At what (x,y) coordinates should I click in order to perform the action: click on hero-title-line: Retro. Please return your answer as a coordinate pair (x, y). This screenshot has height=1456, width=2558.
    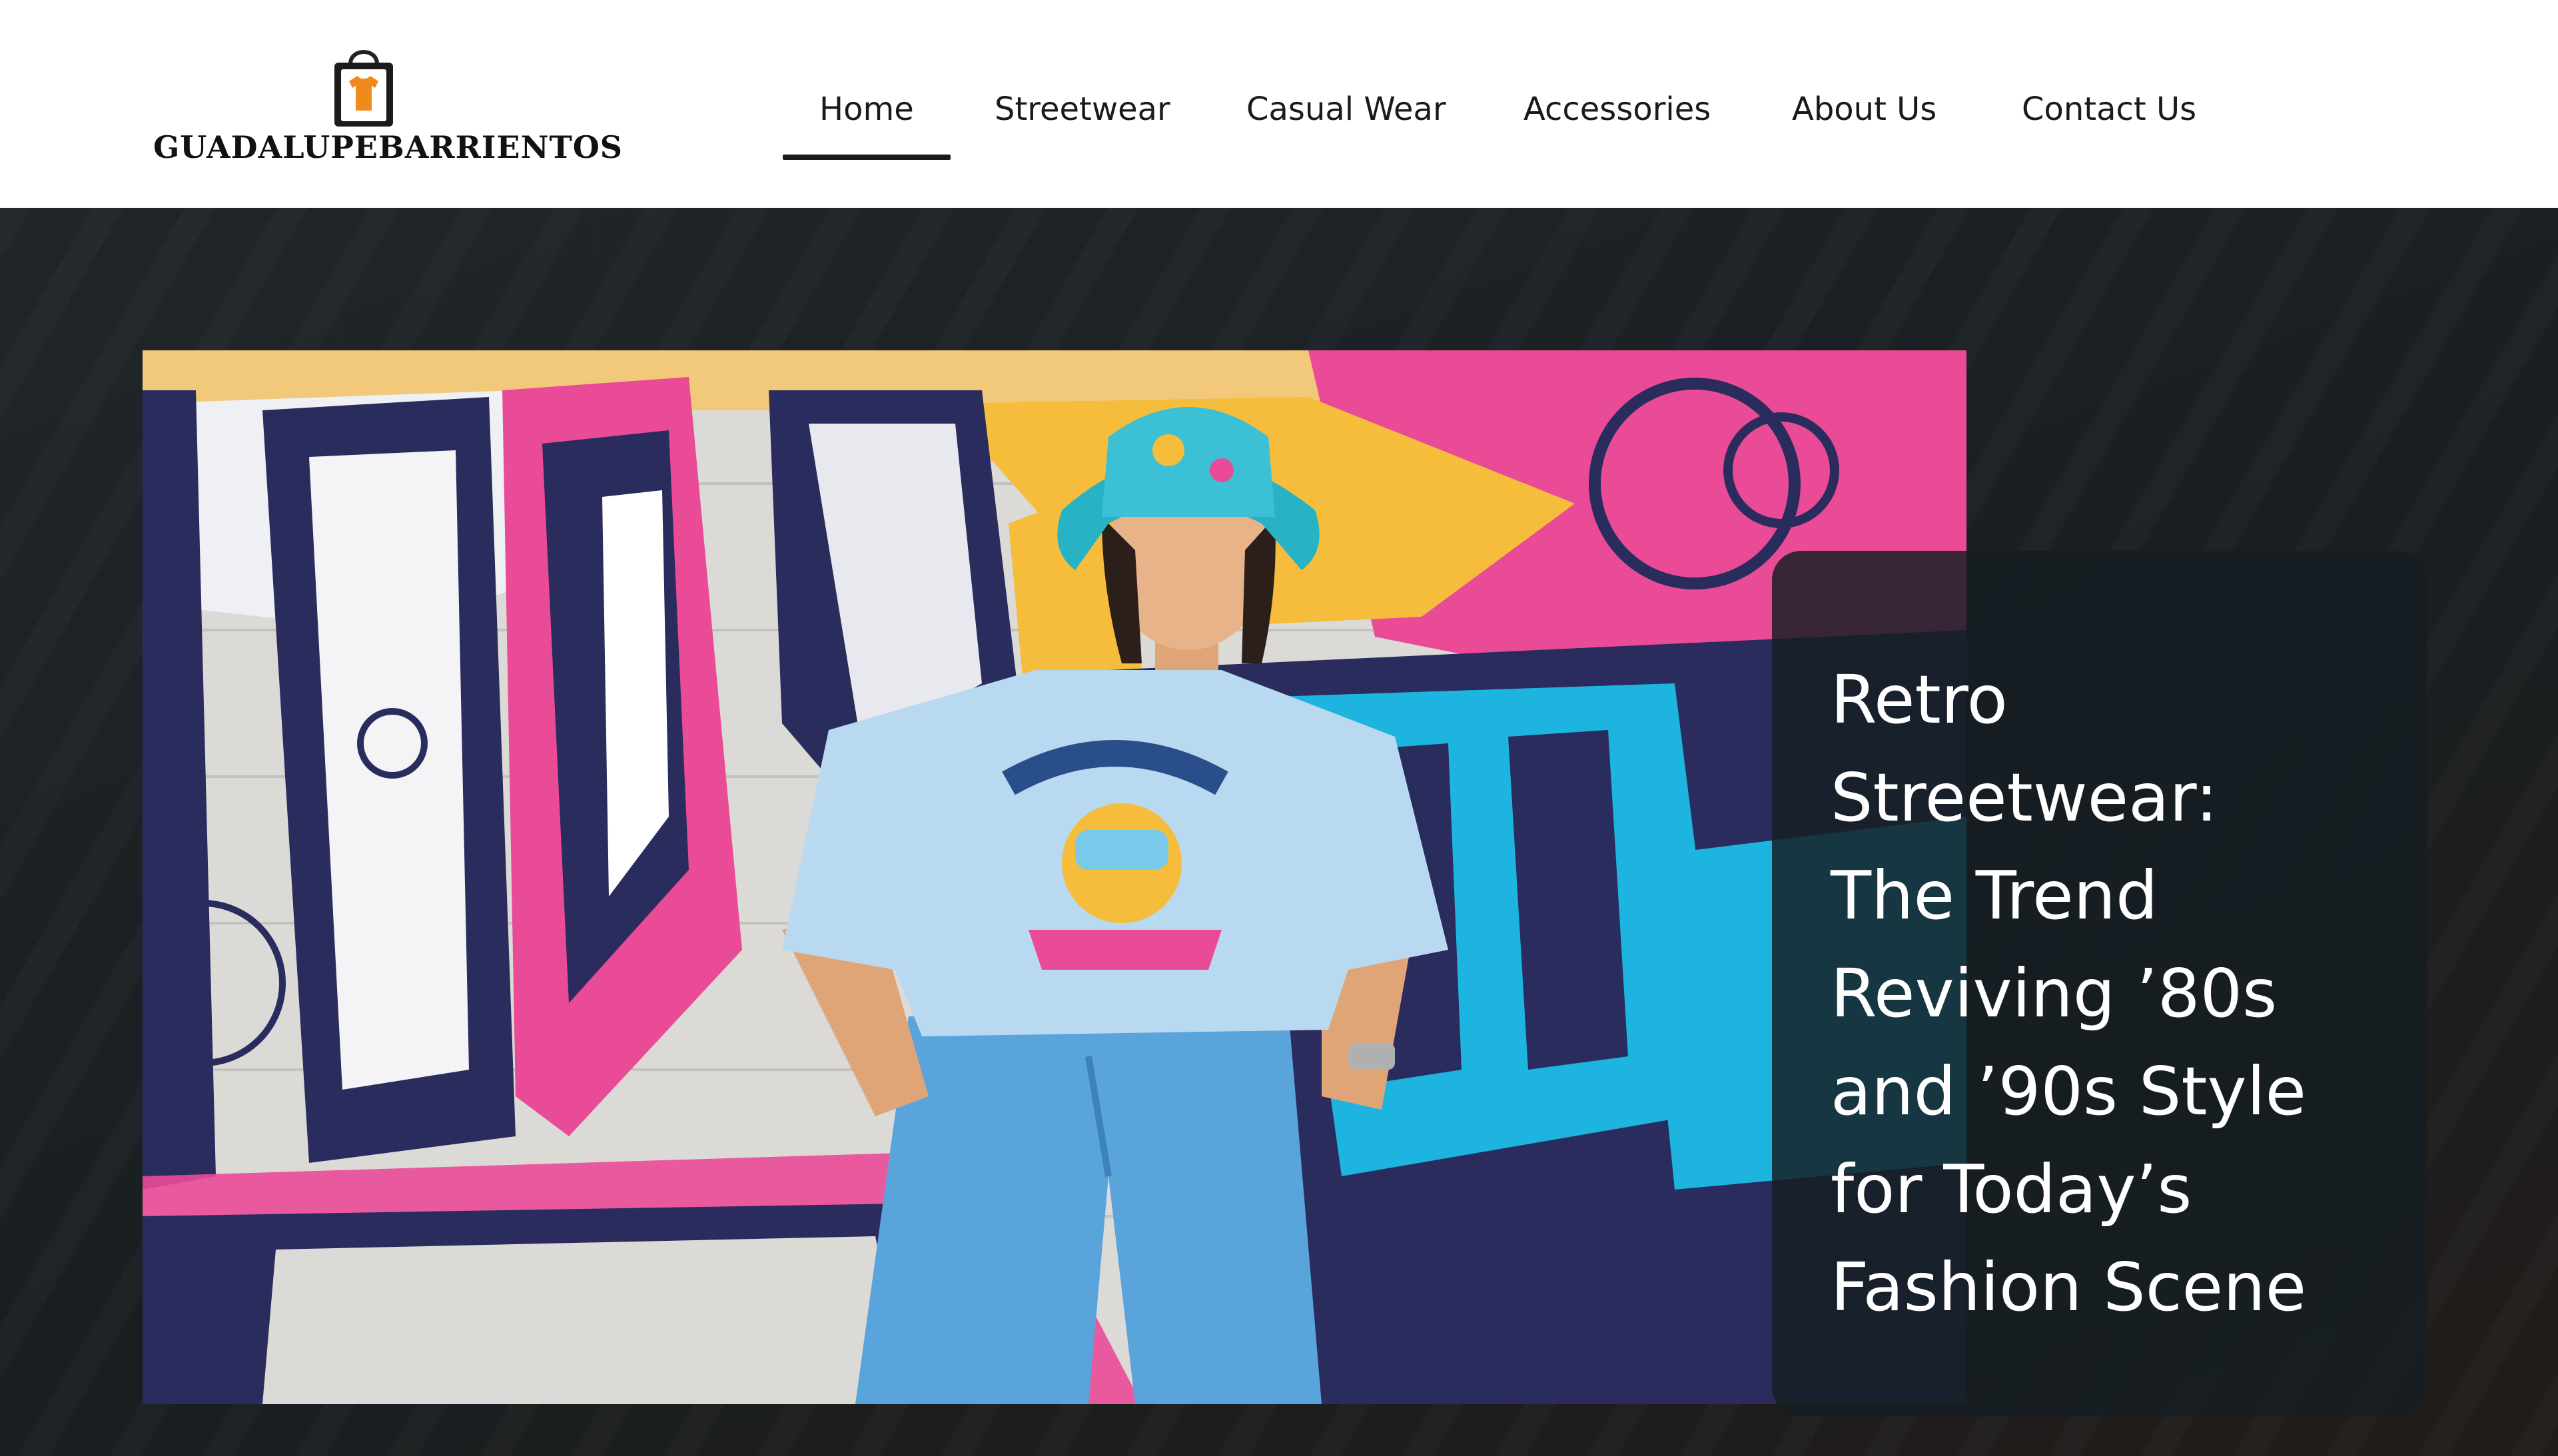
    Looking at the image, I should click on (1919, 700).